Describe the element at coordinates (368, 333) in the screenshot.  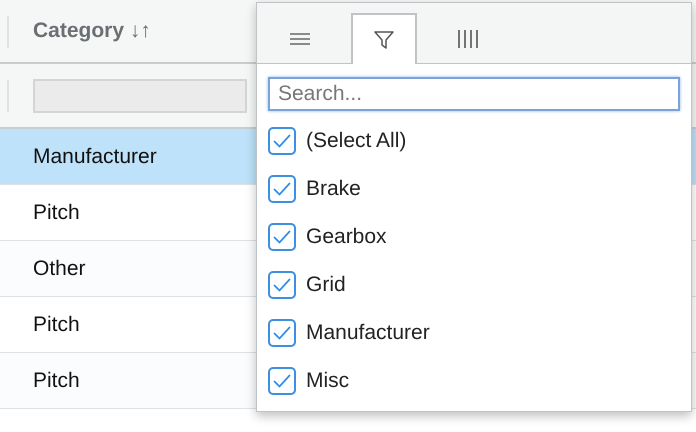
I see `option-label: Manufacturer` at that location.